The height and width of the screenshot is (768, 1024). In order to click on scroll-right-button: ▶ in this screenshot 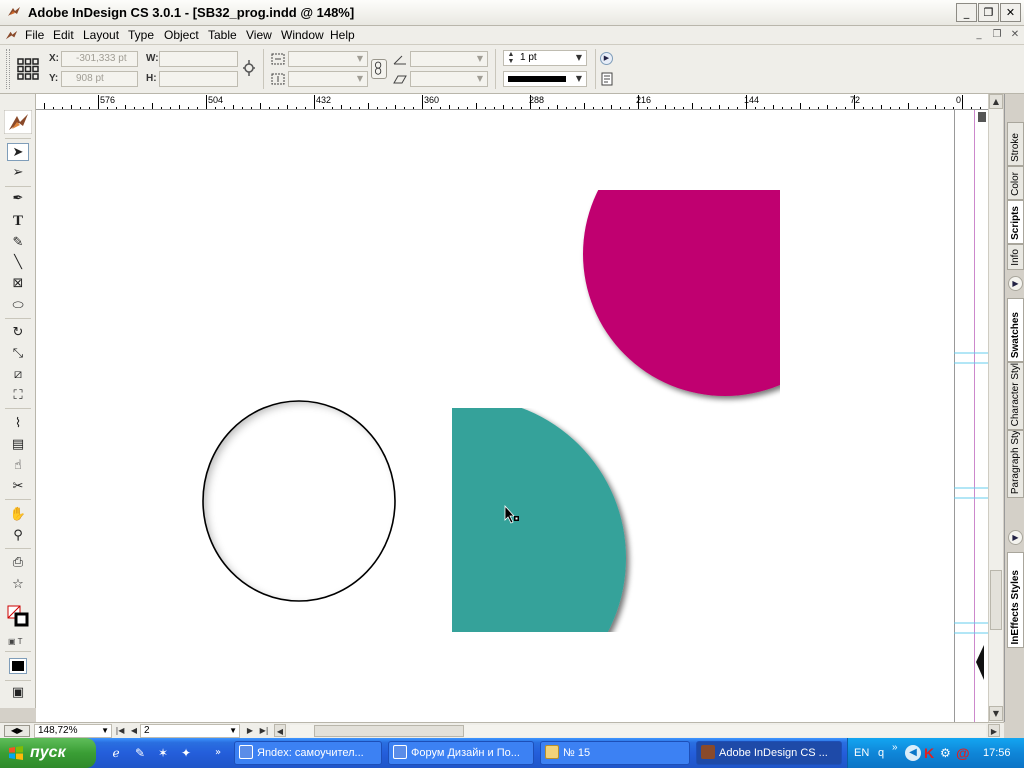, I will do `click(994, 730)`.